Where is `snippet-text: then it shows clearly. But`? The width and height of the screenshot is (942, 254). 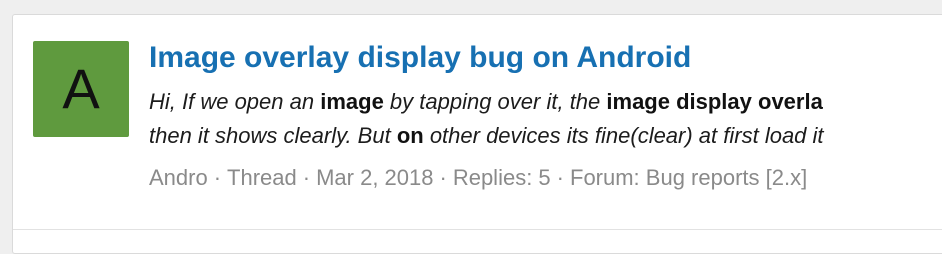 snippet-text: then it shows clearly. But is located at coordinates (273, 135).